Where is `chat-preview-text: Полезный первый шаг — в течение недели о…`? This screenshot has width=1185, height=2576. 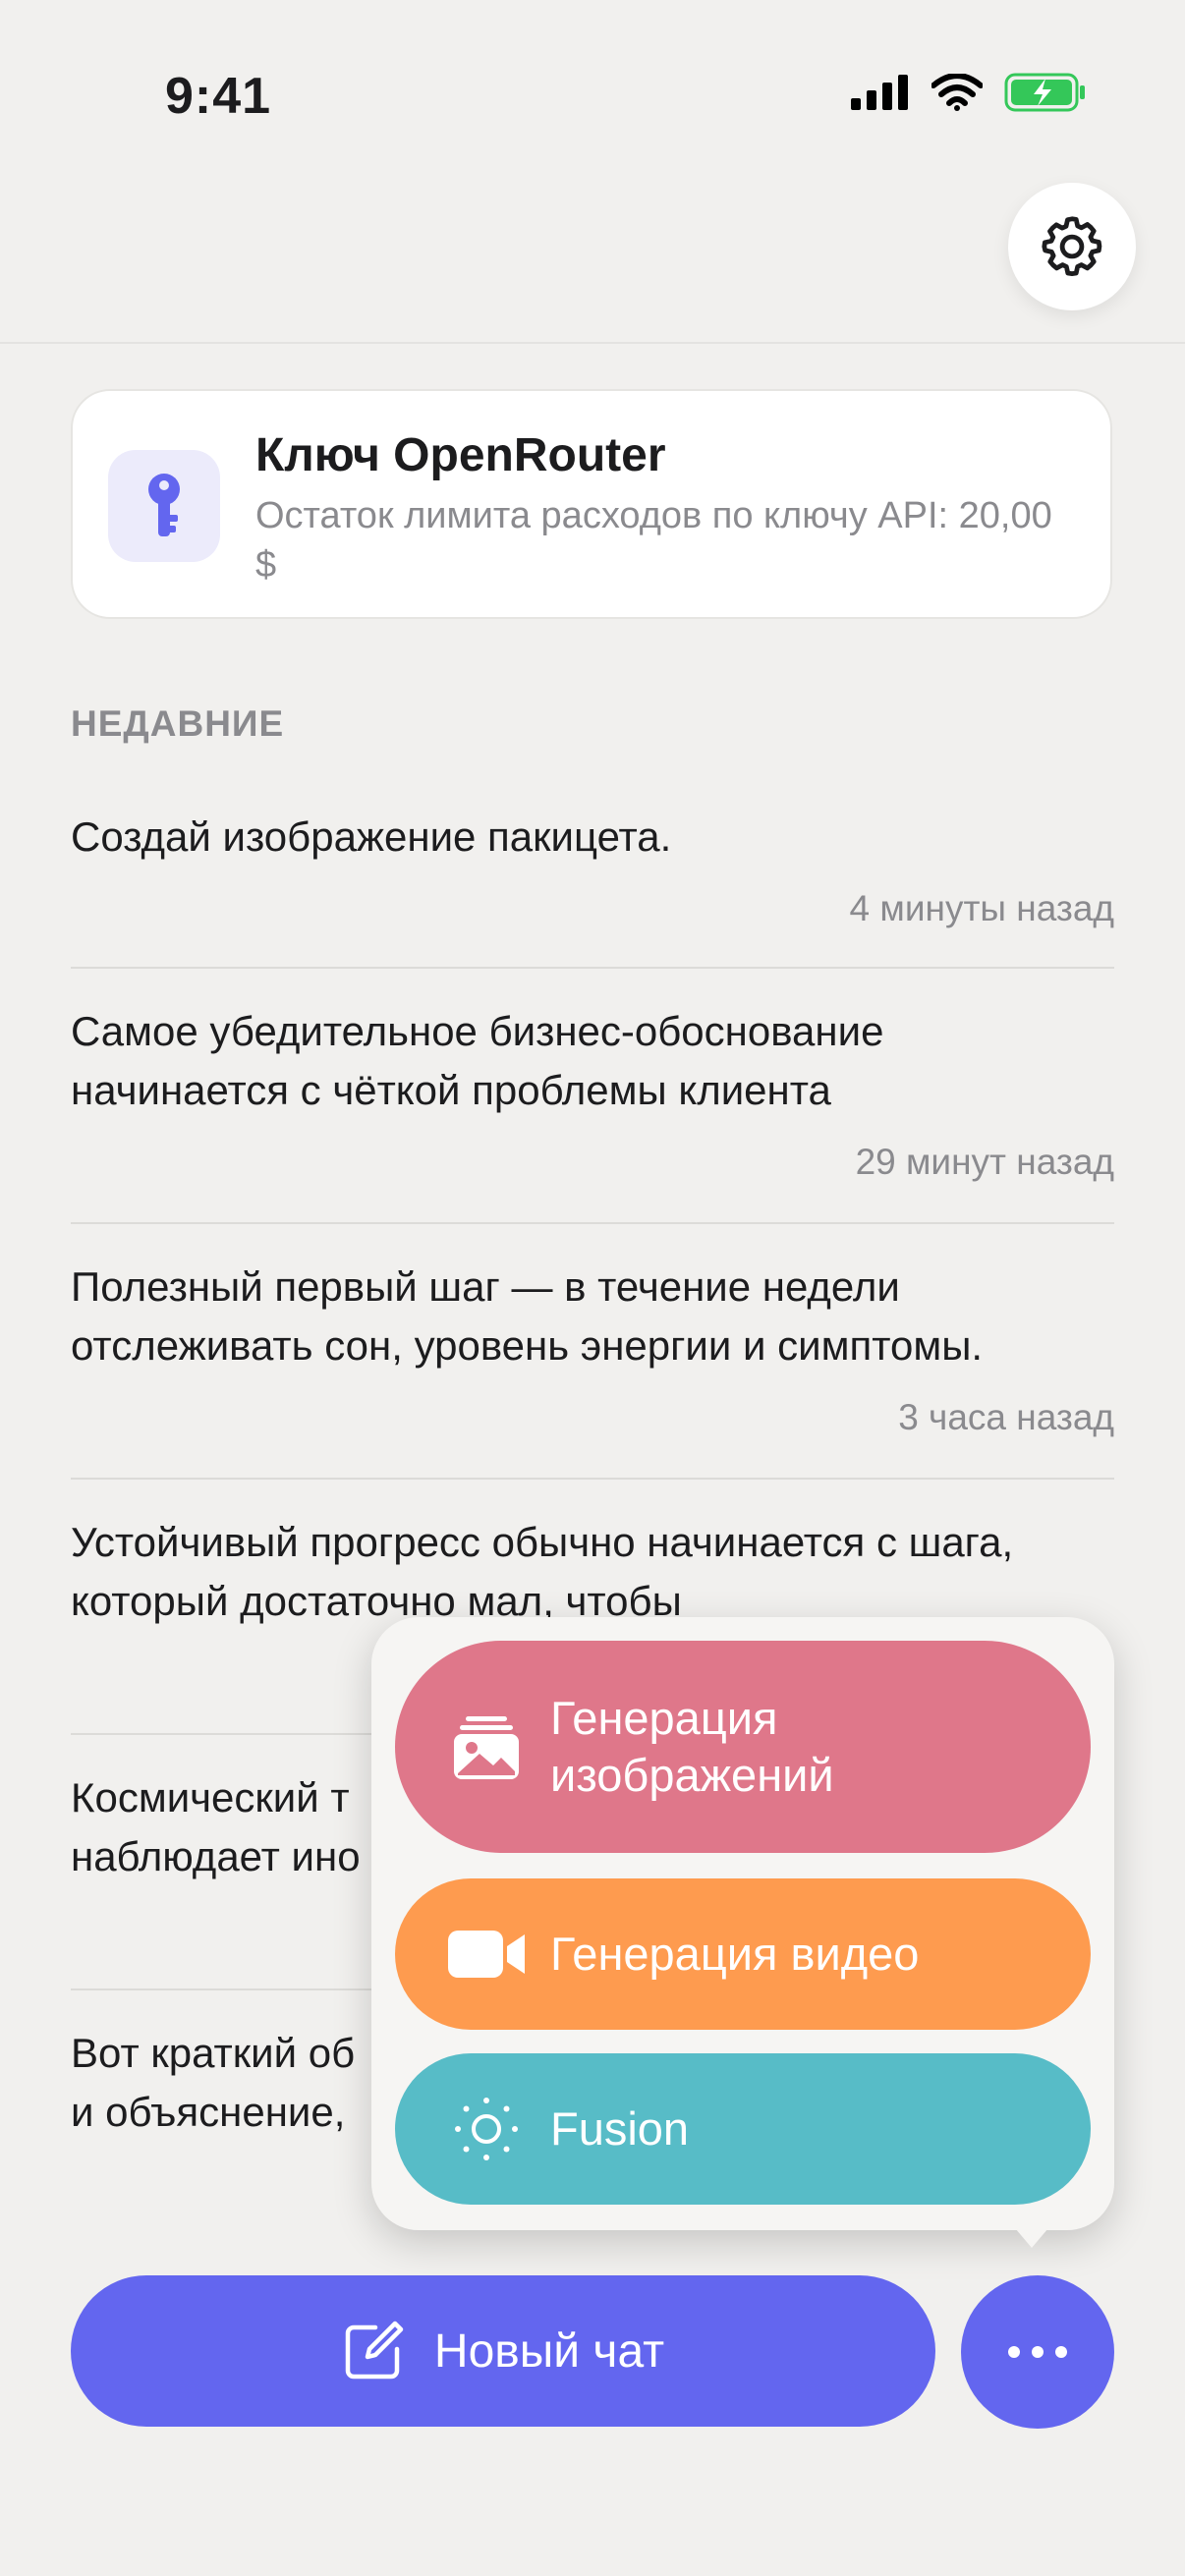
chat-preview-text: Полезный первый шаг — в течение недели о… is located at coordinates (528, 1316).